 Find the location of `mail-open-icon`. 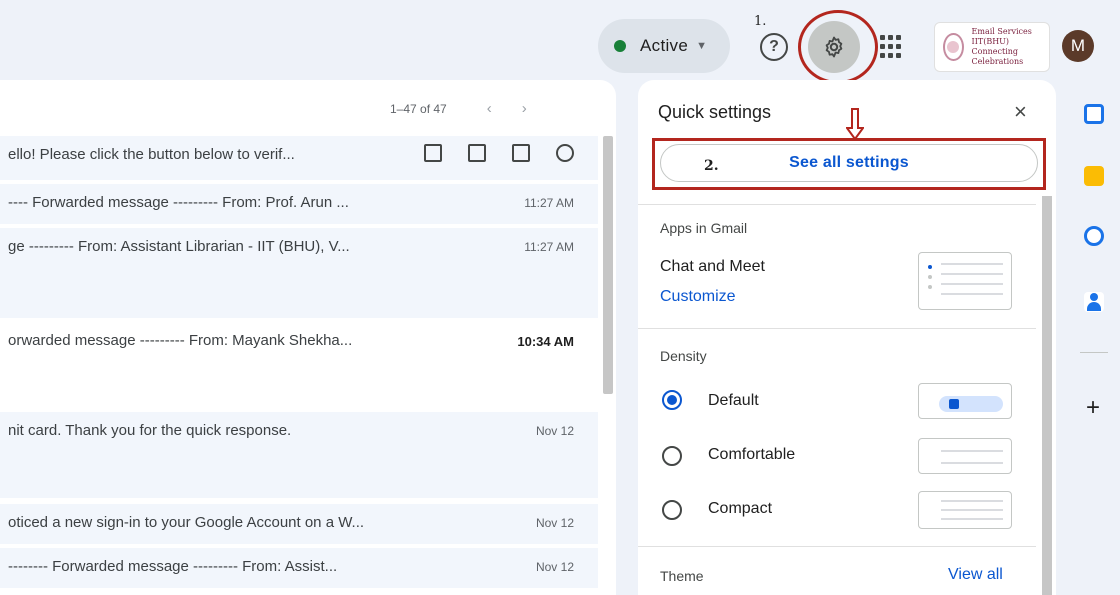

mail-open-icon is located at coordinates (521, 153).